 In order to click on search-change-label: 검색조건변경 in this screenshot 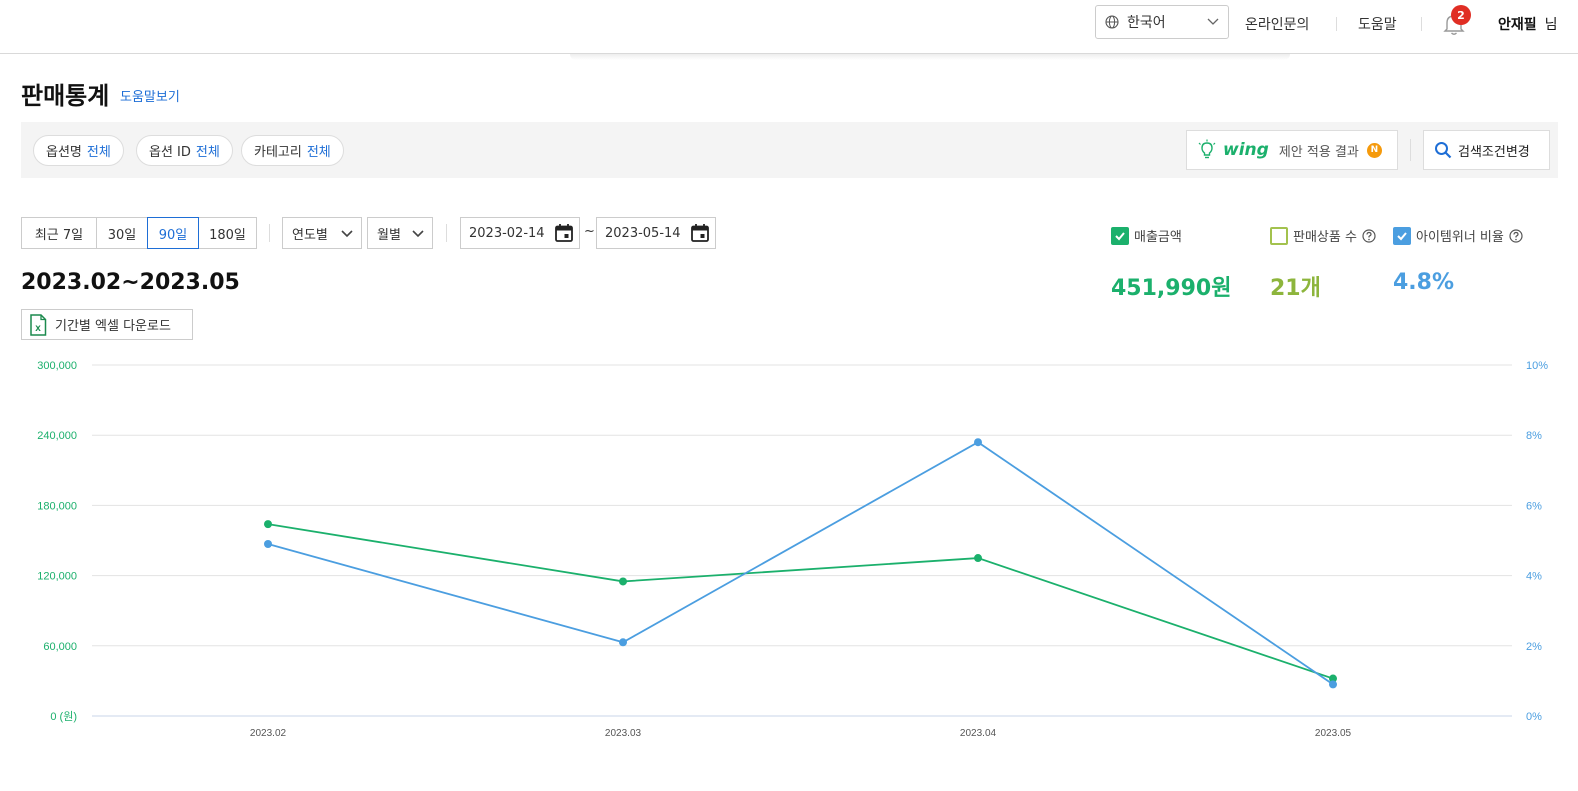, I will do `click(1494, 152)`.